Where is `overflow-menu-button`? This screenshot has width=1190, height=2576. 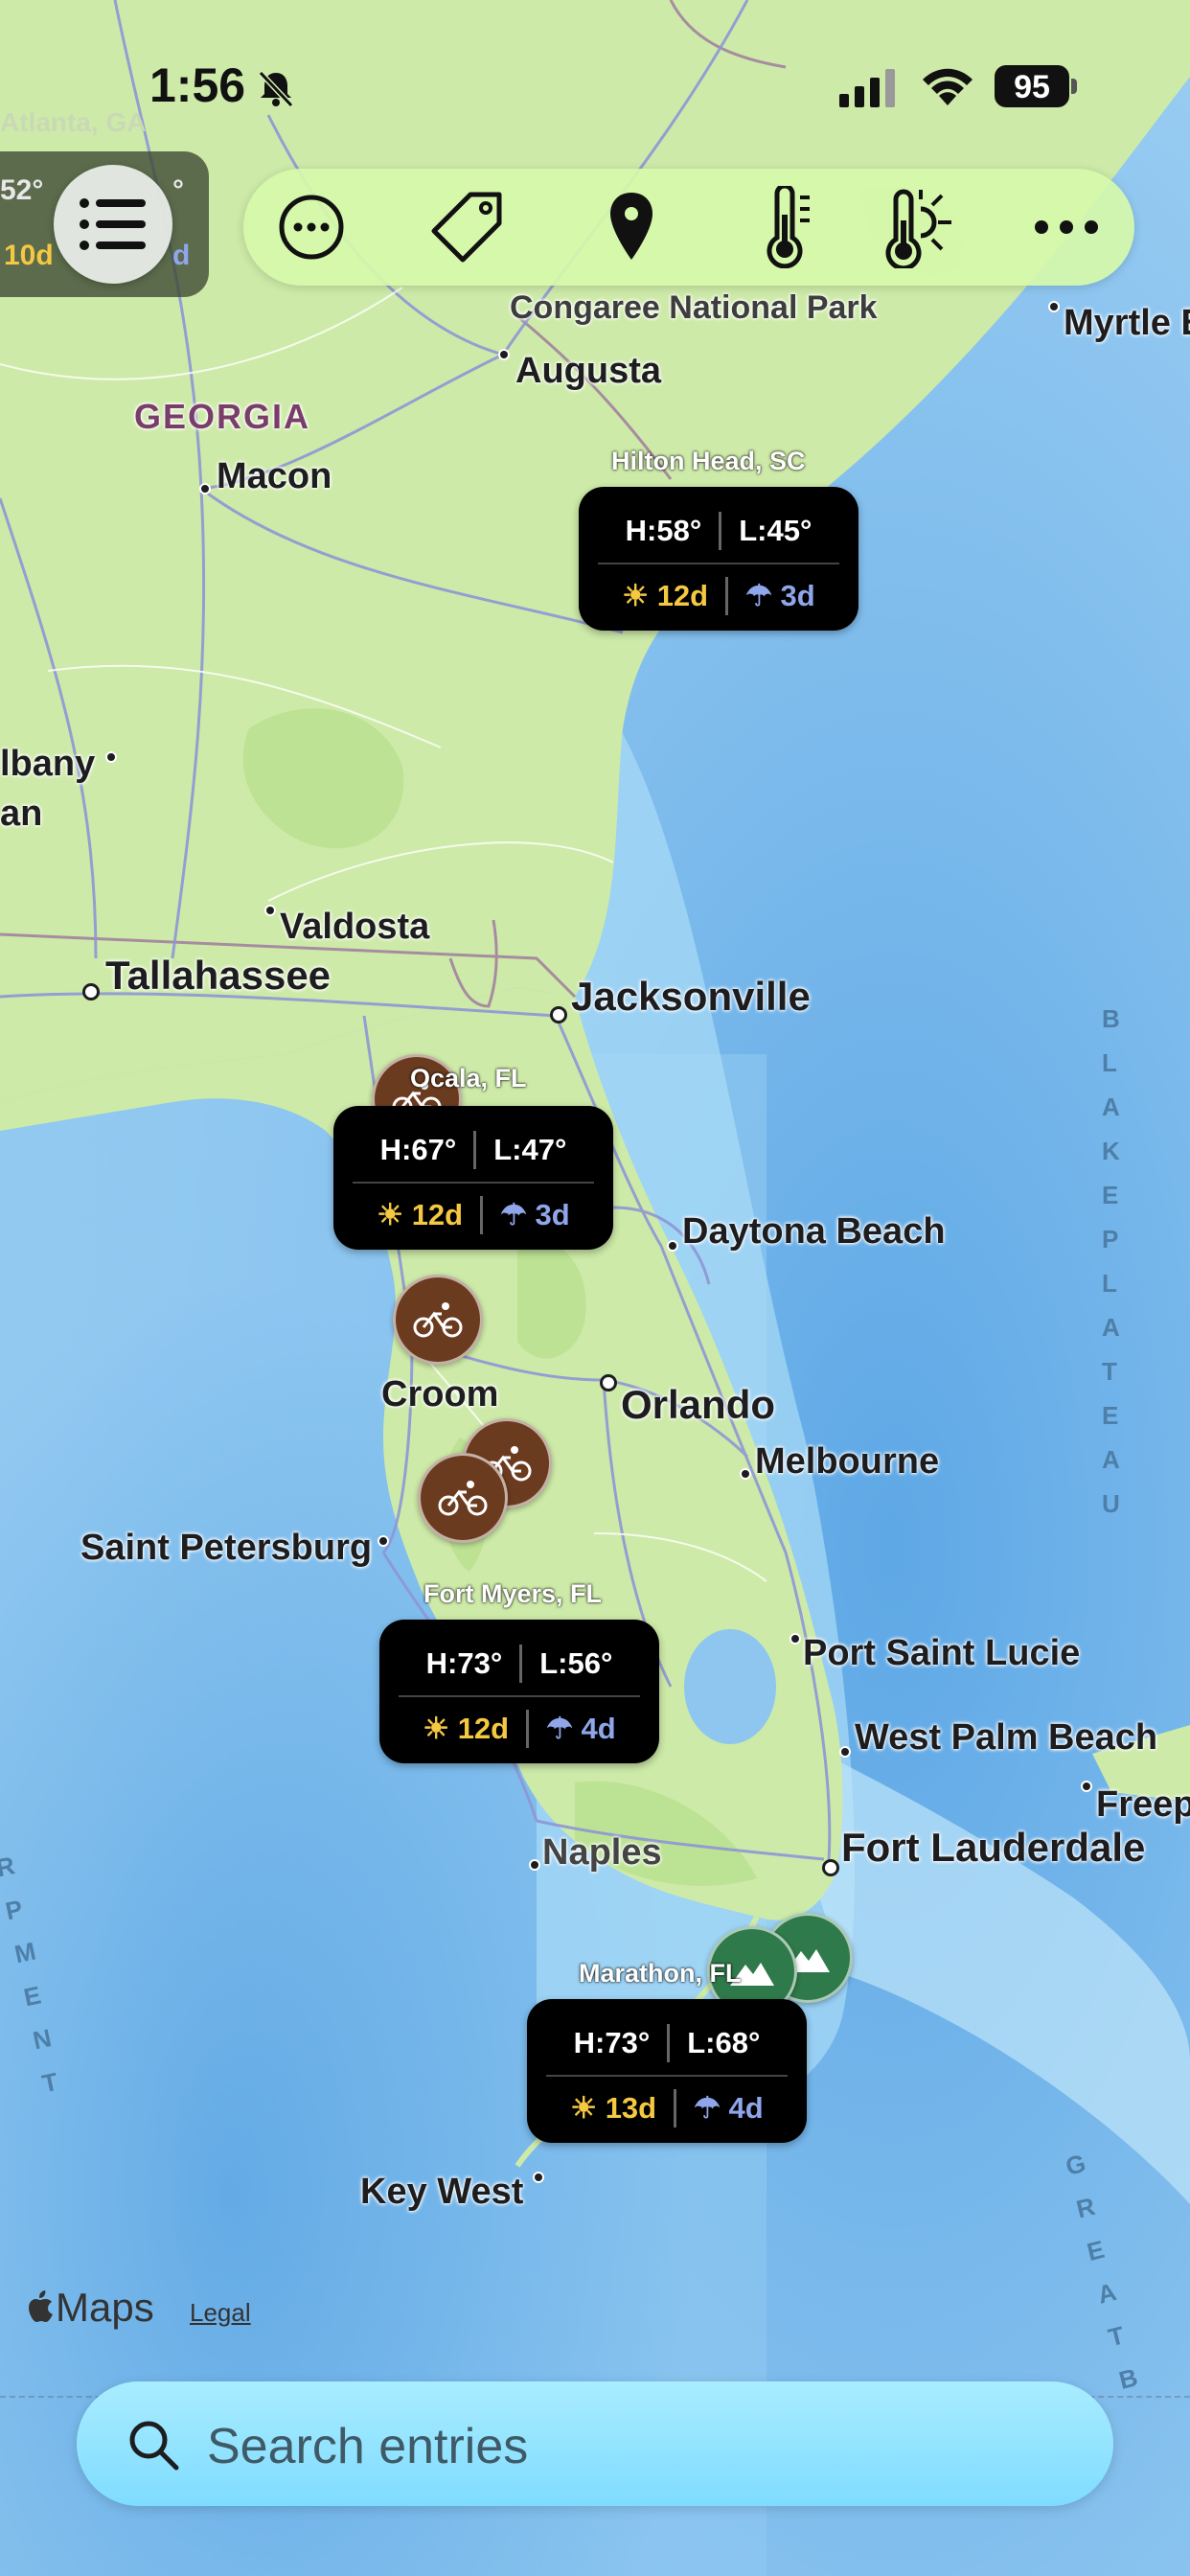
overflow-menu-button is located at coordinates (1067, 227).